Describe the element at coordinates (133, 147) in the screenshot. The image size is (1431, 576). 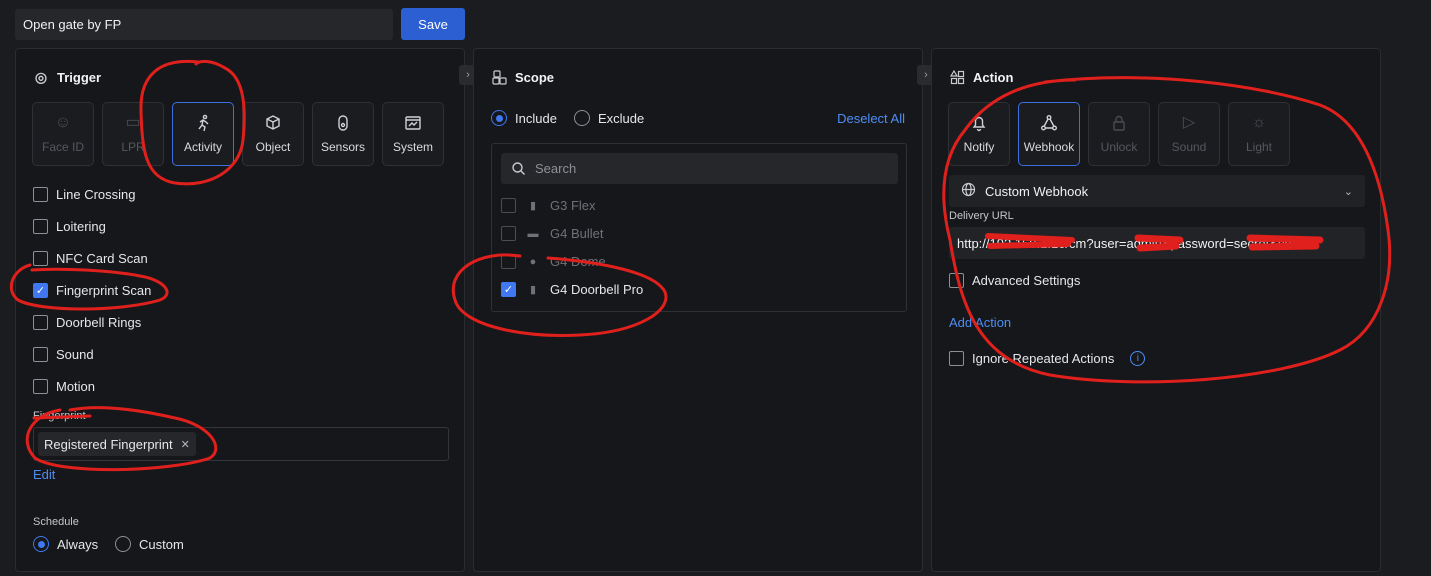
I see `tile-label: LPR` at that location.